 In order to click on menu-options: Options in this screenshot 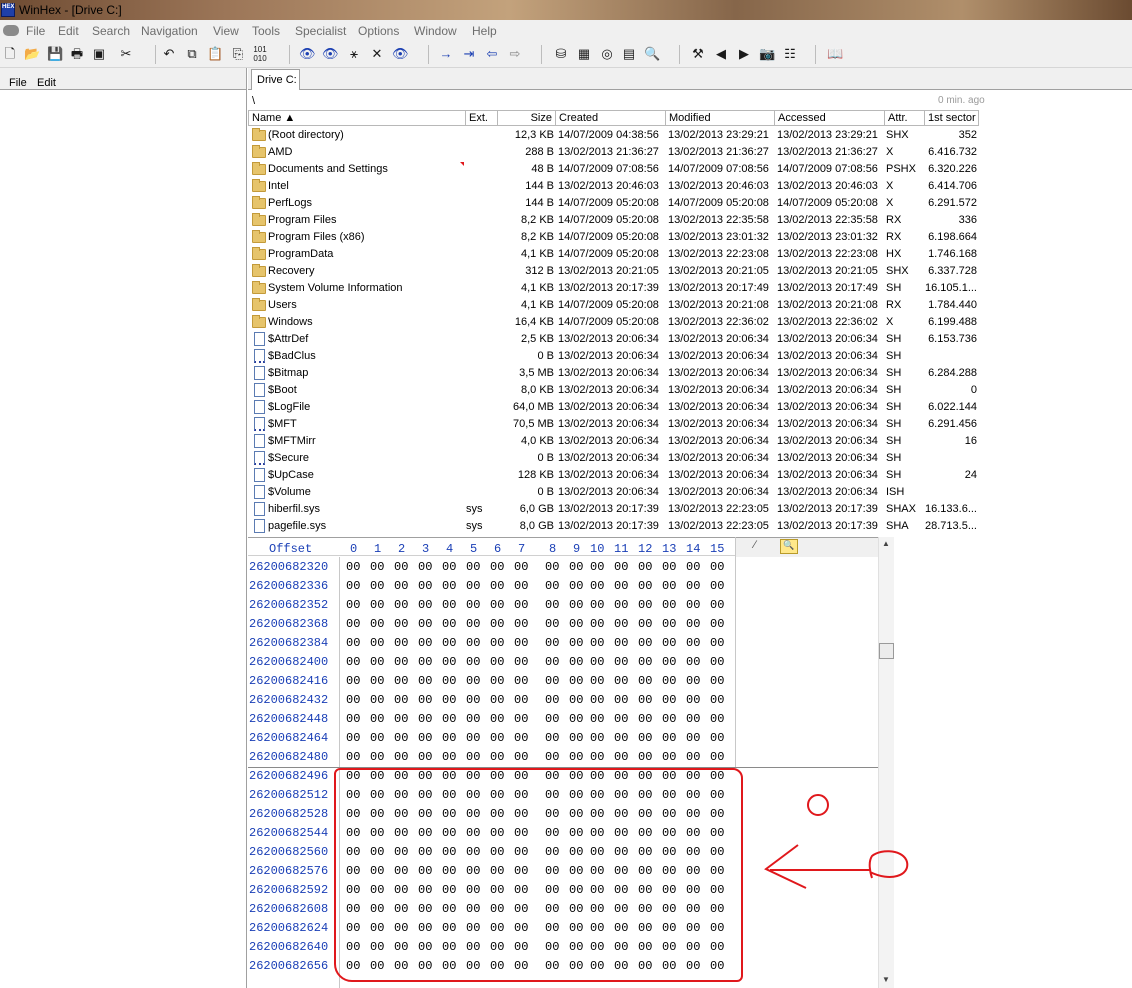, I will do `click(378, 31)`.